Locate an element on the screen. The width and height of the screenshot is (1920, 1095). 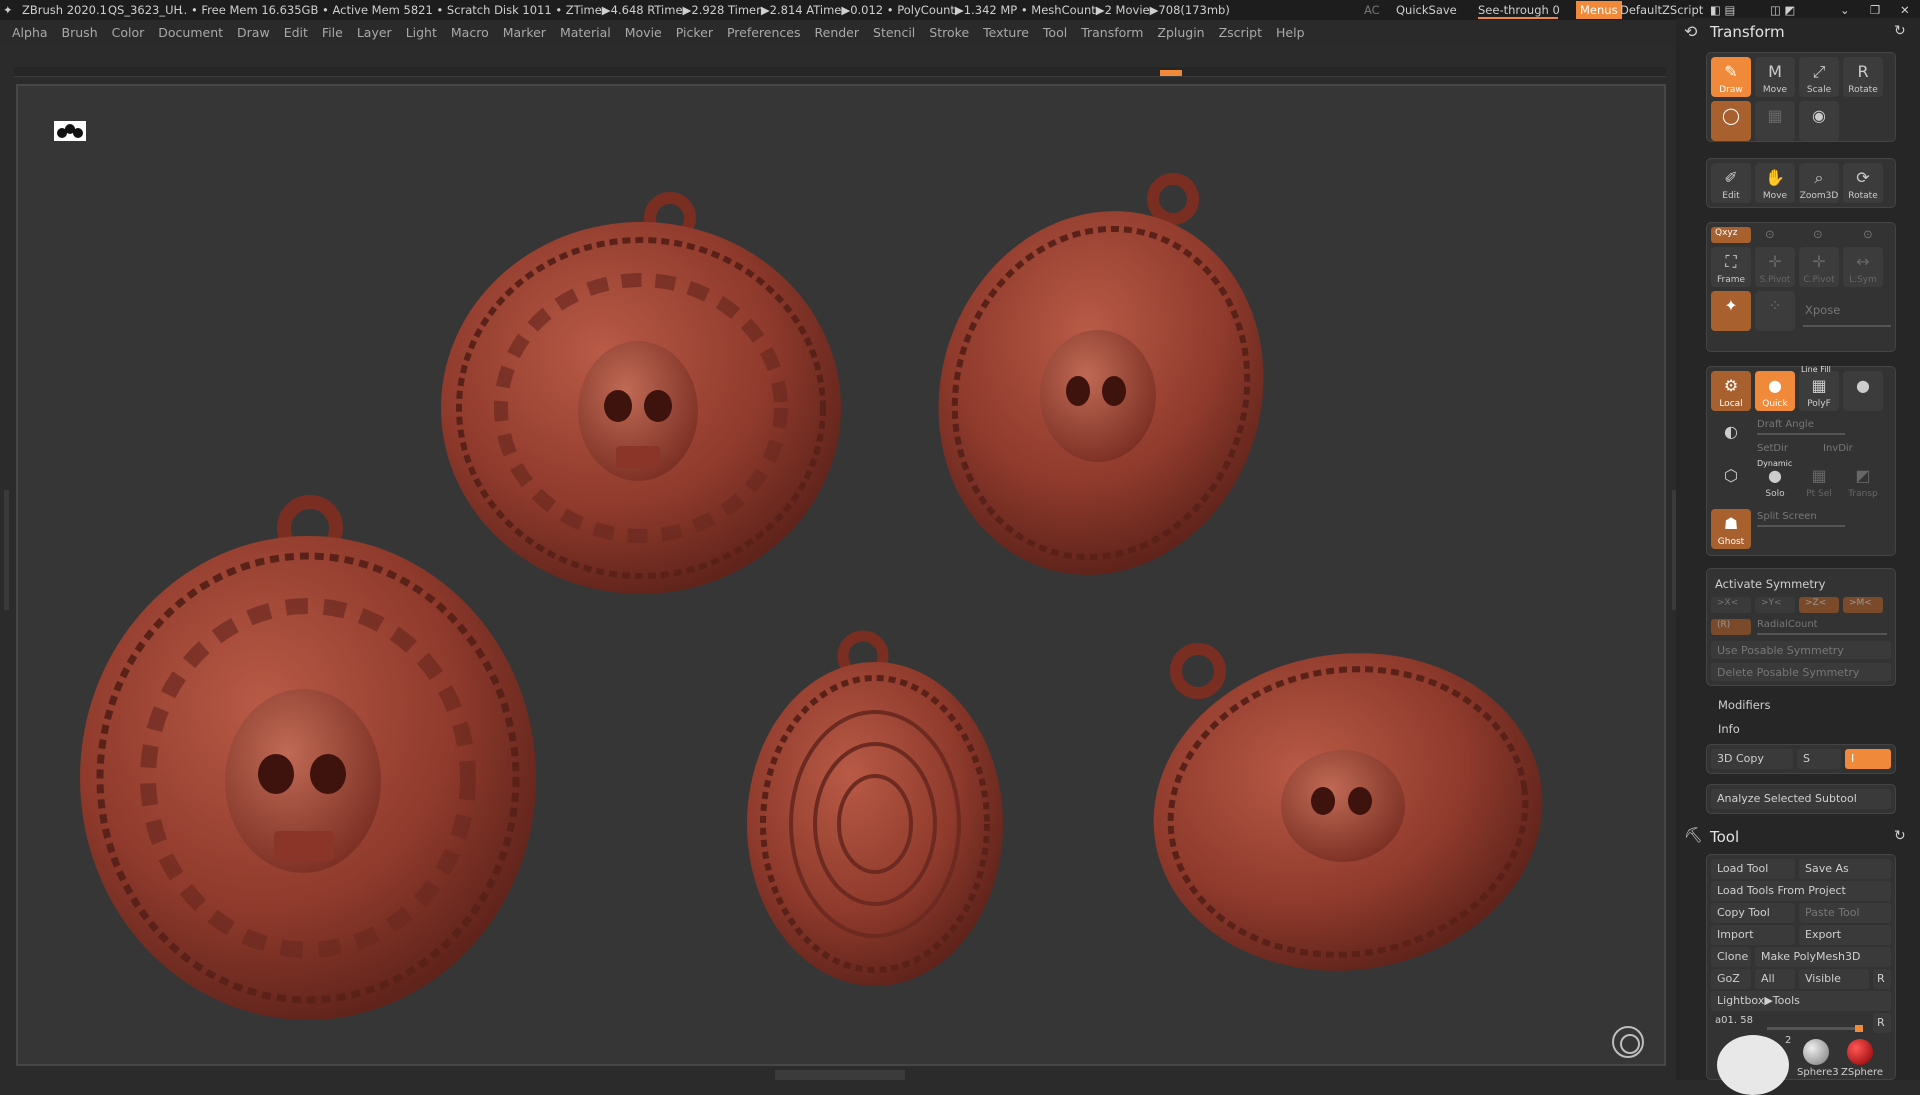
material-icon: ◯ is located at coordinates (1731, 121).